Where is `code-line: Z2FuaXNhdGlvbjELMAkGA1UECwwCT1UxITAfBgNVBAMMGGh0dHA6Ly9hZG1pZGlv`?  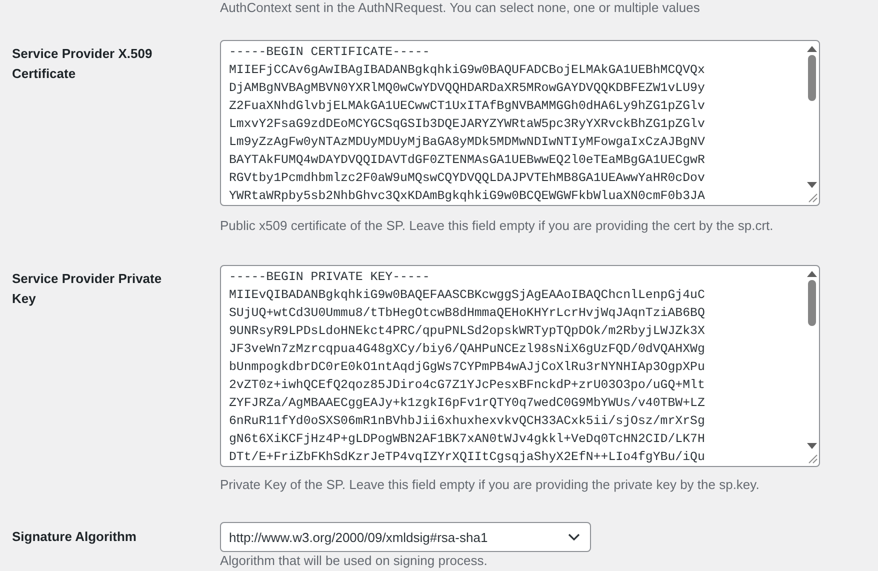 code-line: Z2FuaXNhdGlvbjELMAkGA1UECwwCT1UxITAfBgNVBAMMGGh0dHA6Ly9hZG1pZGlv is located at coordinates (467, 106).